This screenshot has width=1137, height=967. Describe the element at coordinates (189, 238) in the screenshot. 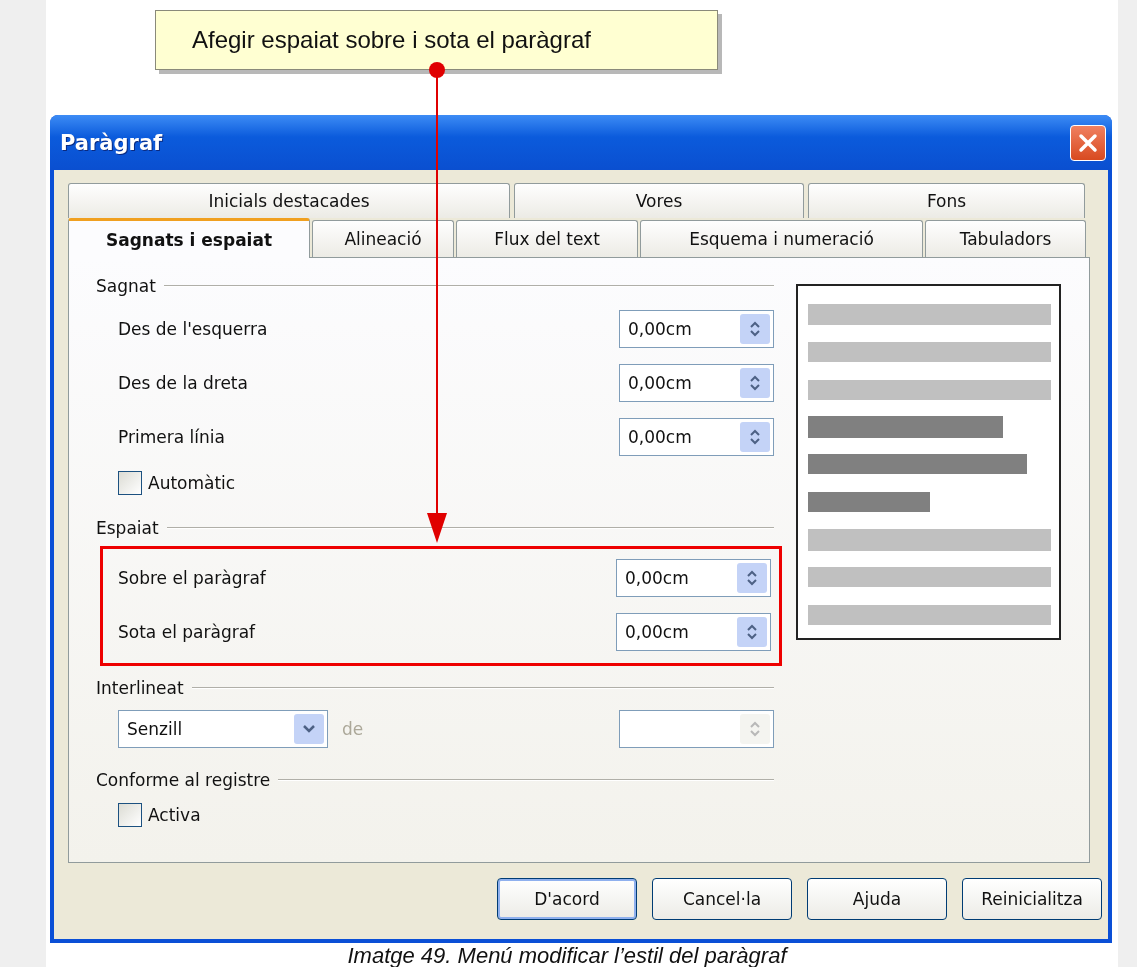

I see `tab: Sagnats i espaiat` at that location.